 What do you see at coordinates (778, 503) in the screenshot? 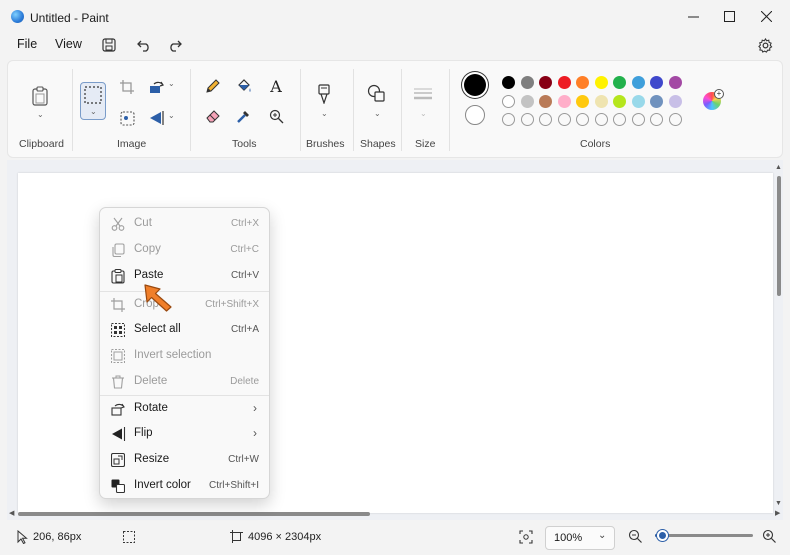
I see `scroll-down-arrow-icon: ▼` at bounding box center [778, 503].